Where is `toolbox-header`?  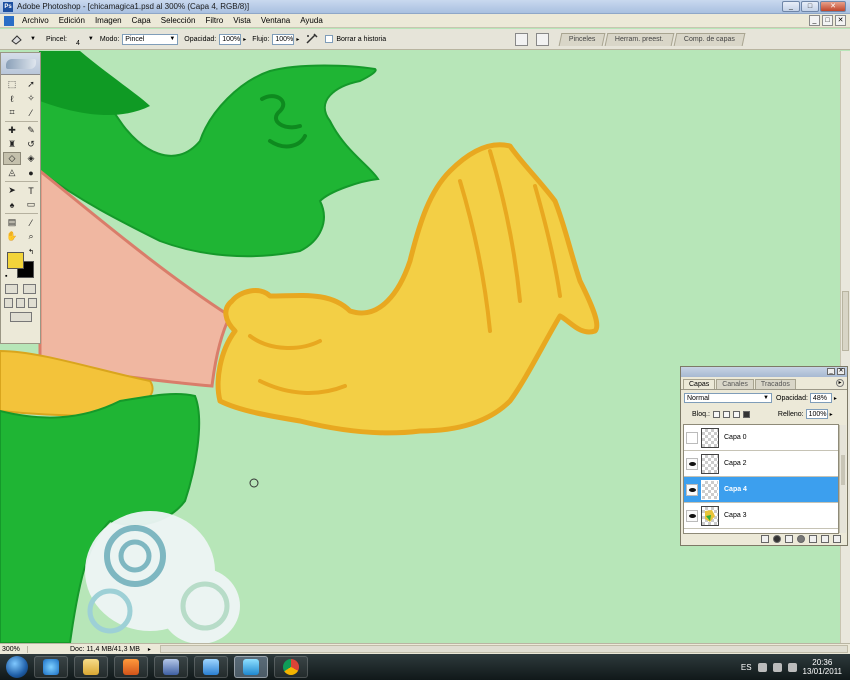
toolbox-header is located at coordinates (20, 64).